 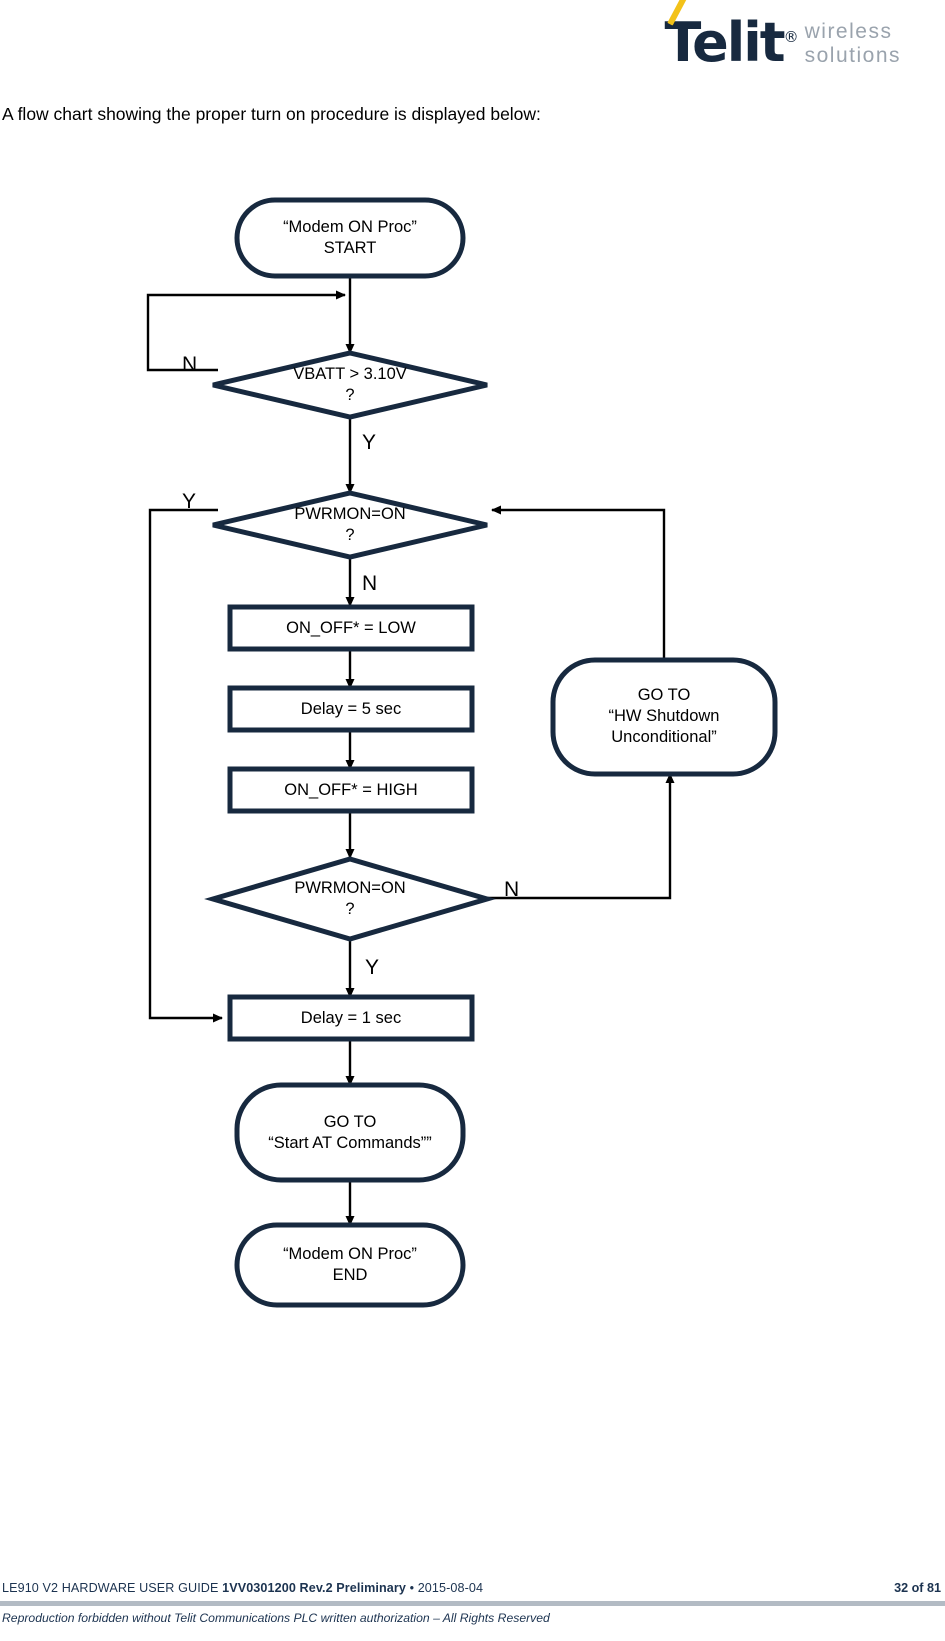 What do you see at coordinates (190, 364) in the screenshot?
I see `edge-label-vbatt-no: N` at bounding box center [190, 364].